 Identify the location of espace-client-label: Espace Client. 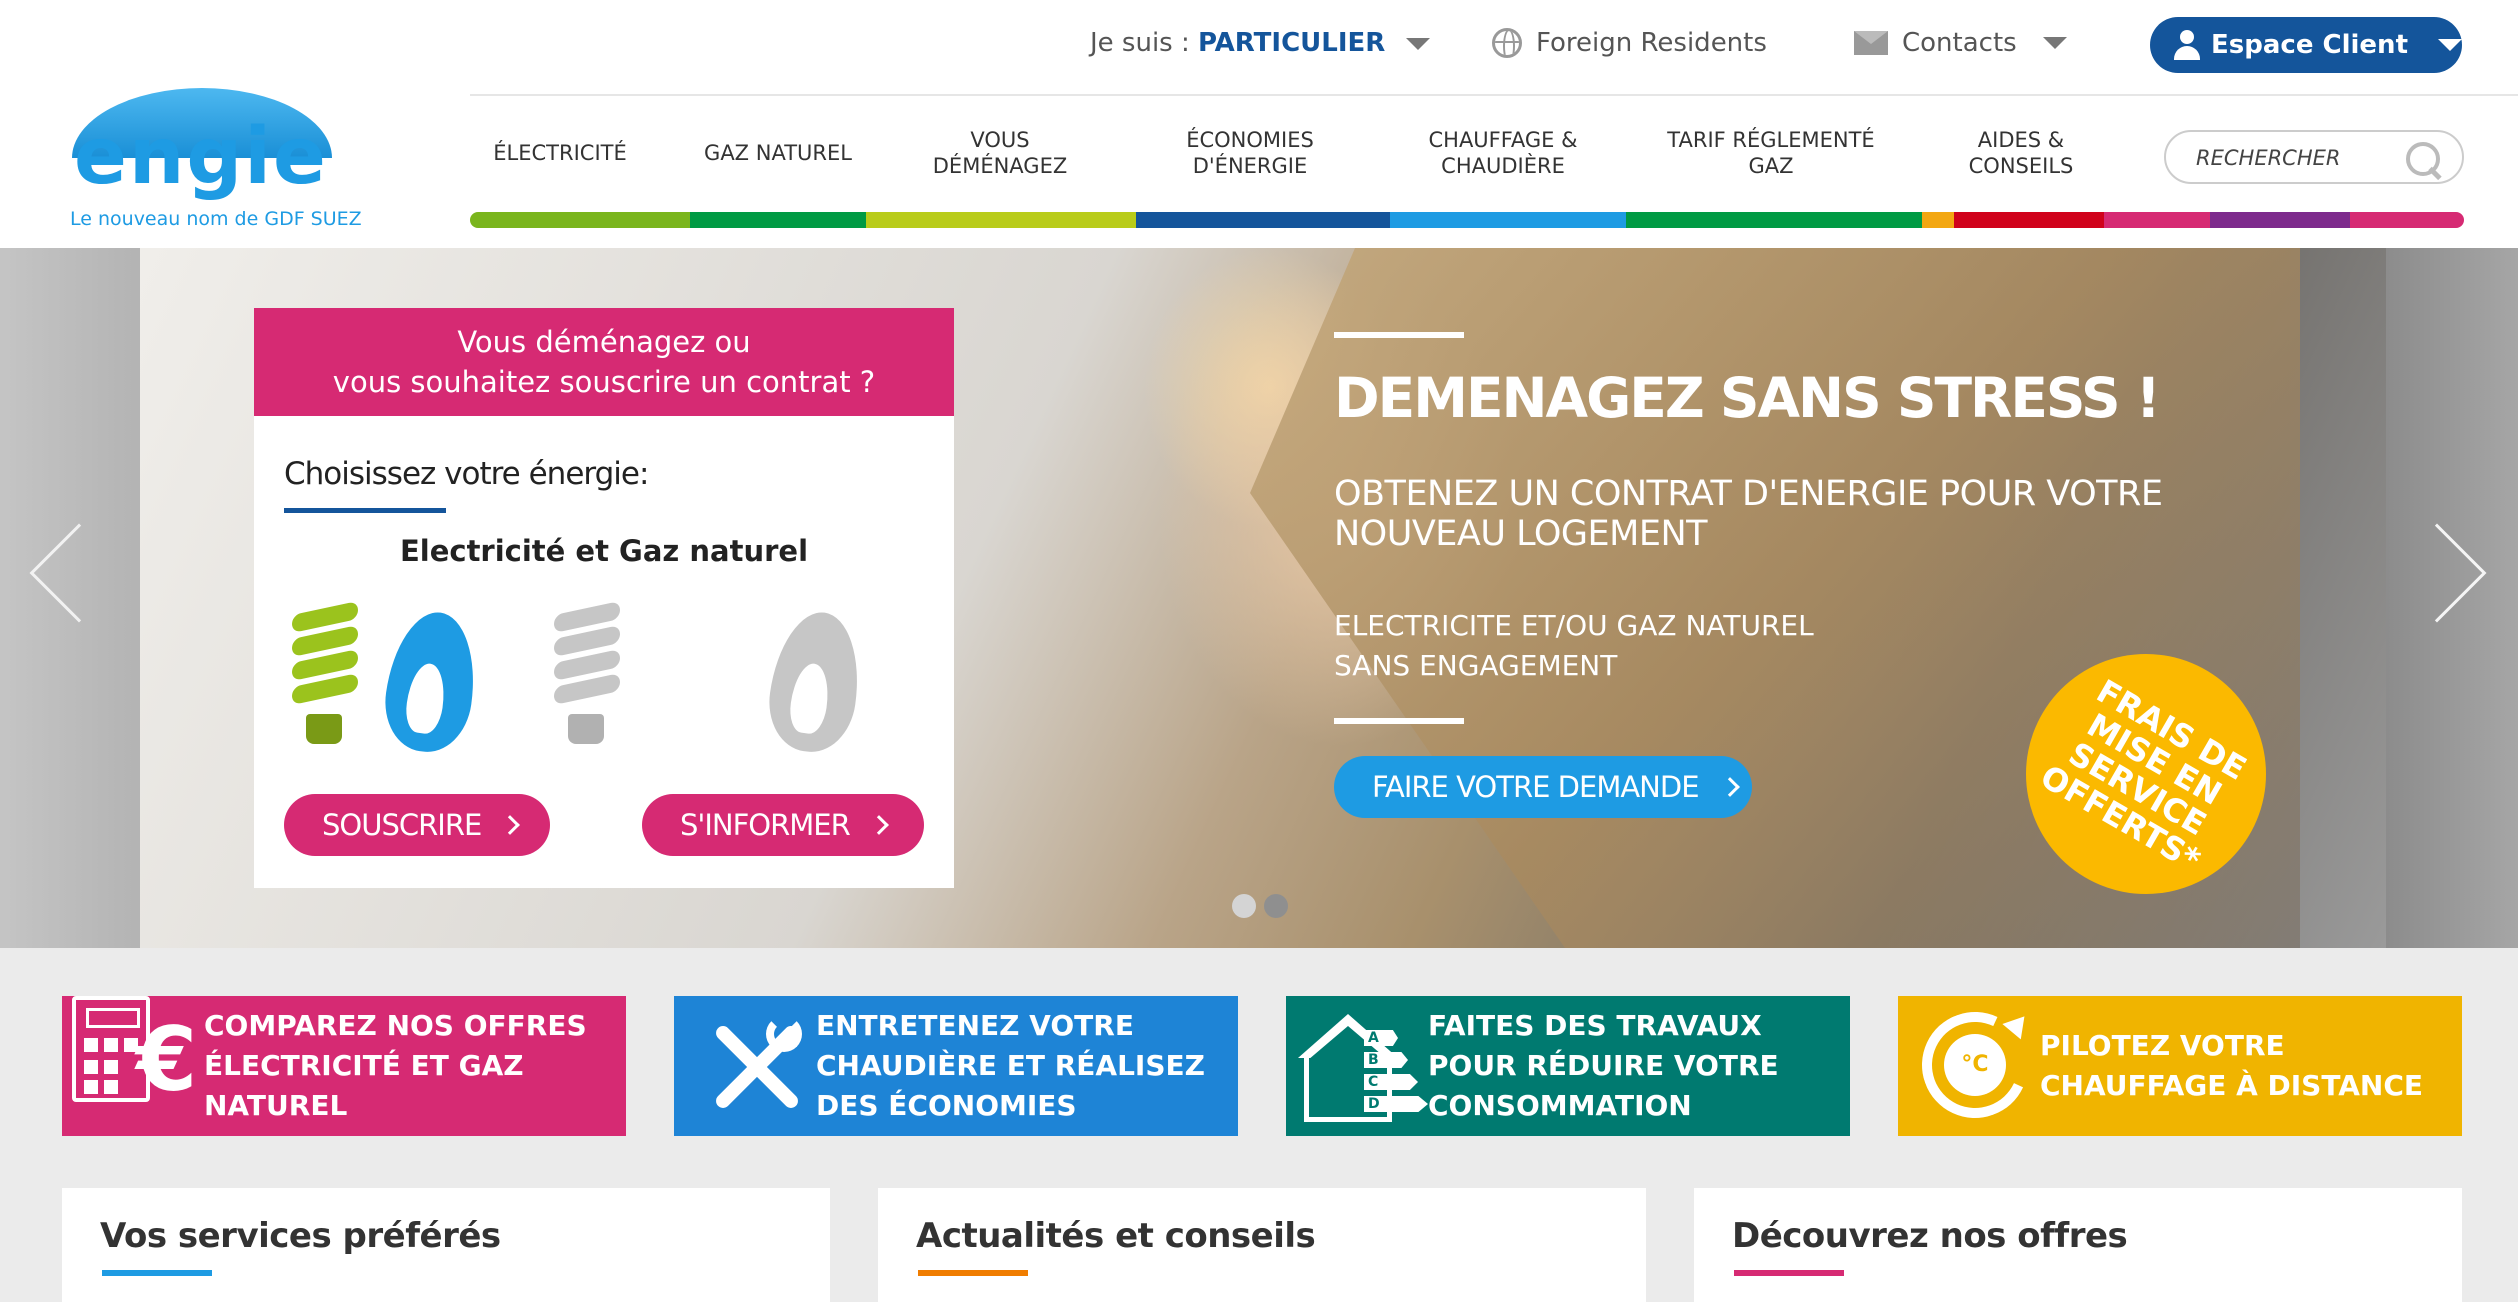
(2309, 45).